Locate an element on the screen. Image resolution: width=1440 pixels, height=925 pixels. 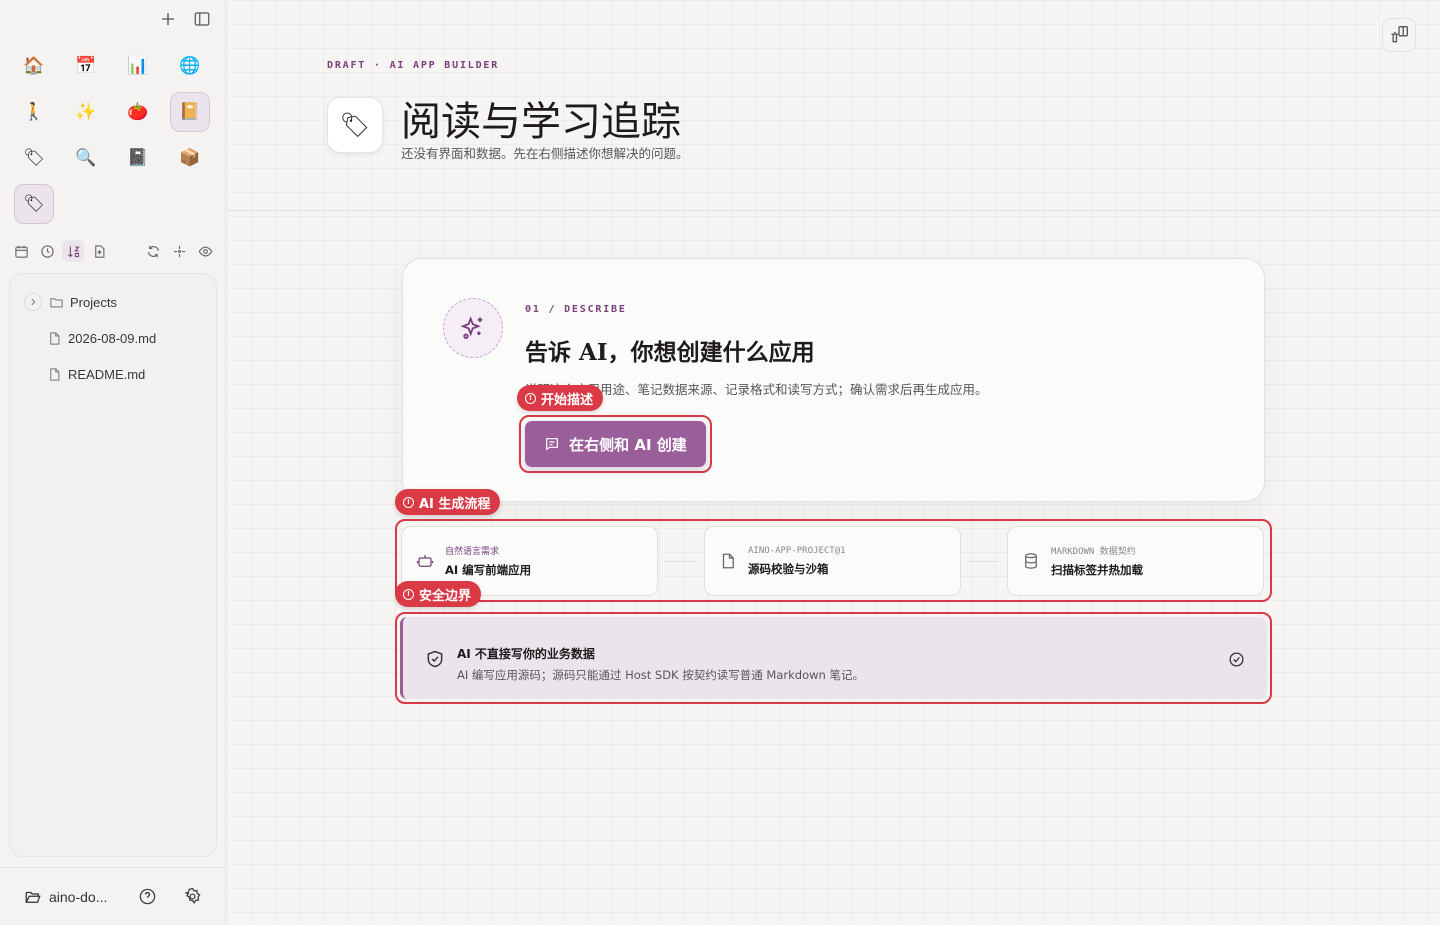
box-icon: 📦 is located at coordinates (190, 158).